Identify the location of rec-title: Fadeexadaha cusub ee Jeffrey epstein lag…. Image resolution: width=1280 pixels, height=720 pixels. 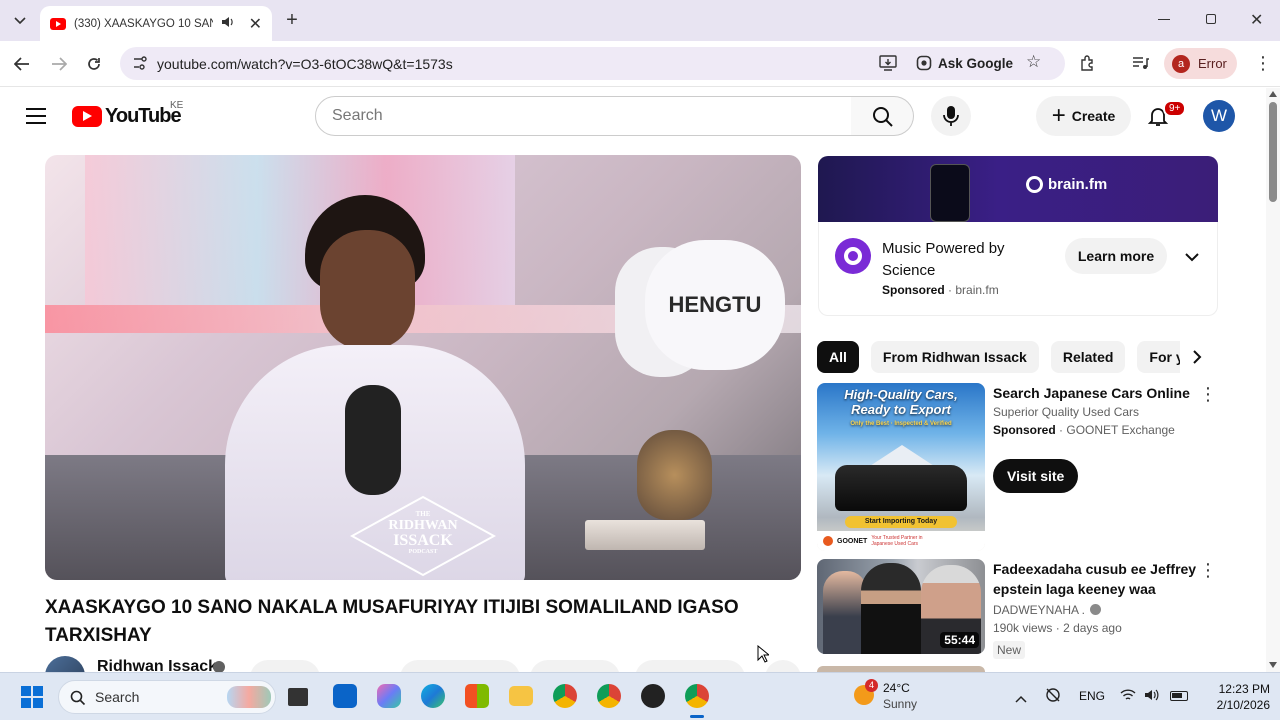
(1098, 579).